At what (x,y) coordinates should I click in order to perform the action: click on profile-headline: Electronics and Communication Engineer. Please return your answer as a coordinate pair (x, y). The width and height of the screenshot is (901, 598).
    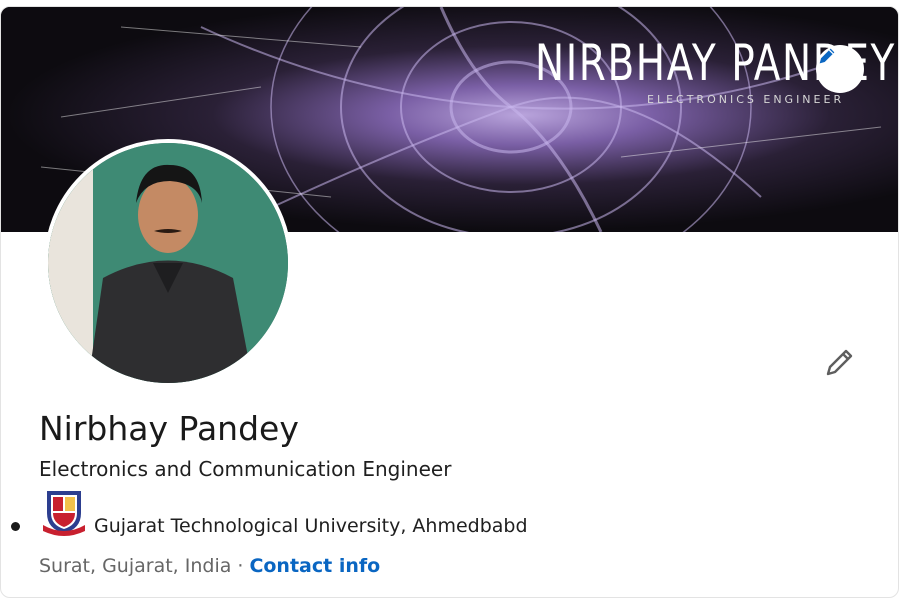
    Looking at the image, I should click on (245, 469).